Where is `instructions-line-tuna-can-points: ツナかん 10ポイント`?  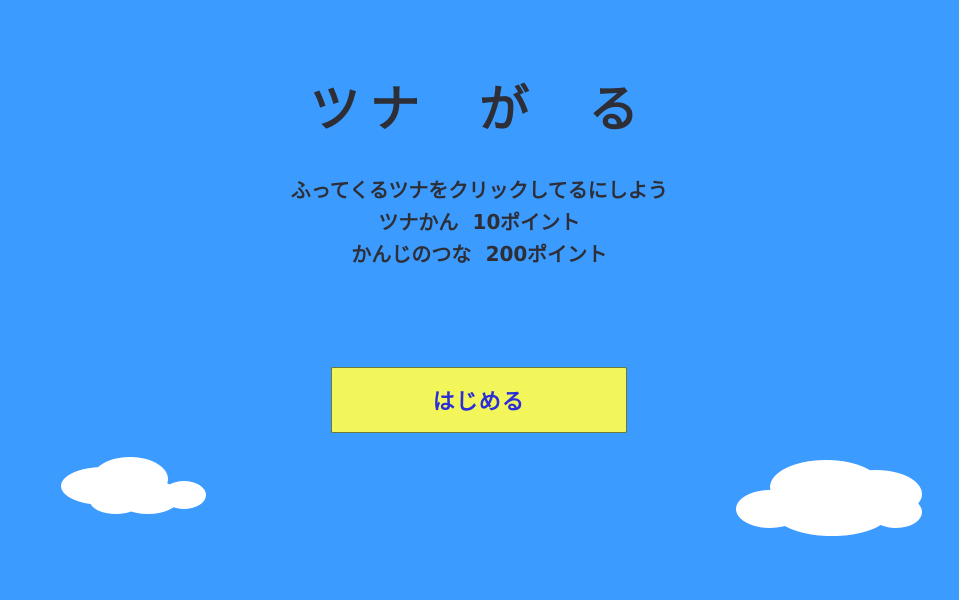 instructions-line-tuna-can-points: ツナかん 10ポイント is located at coordinates (479, 222).